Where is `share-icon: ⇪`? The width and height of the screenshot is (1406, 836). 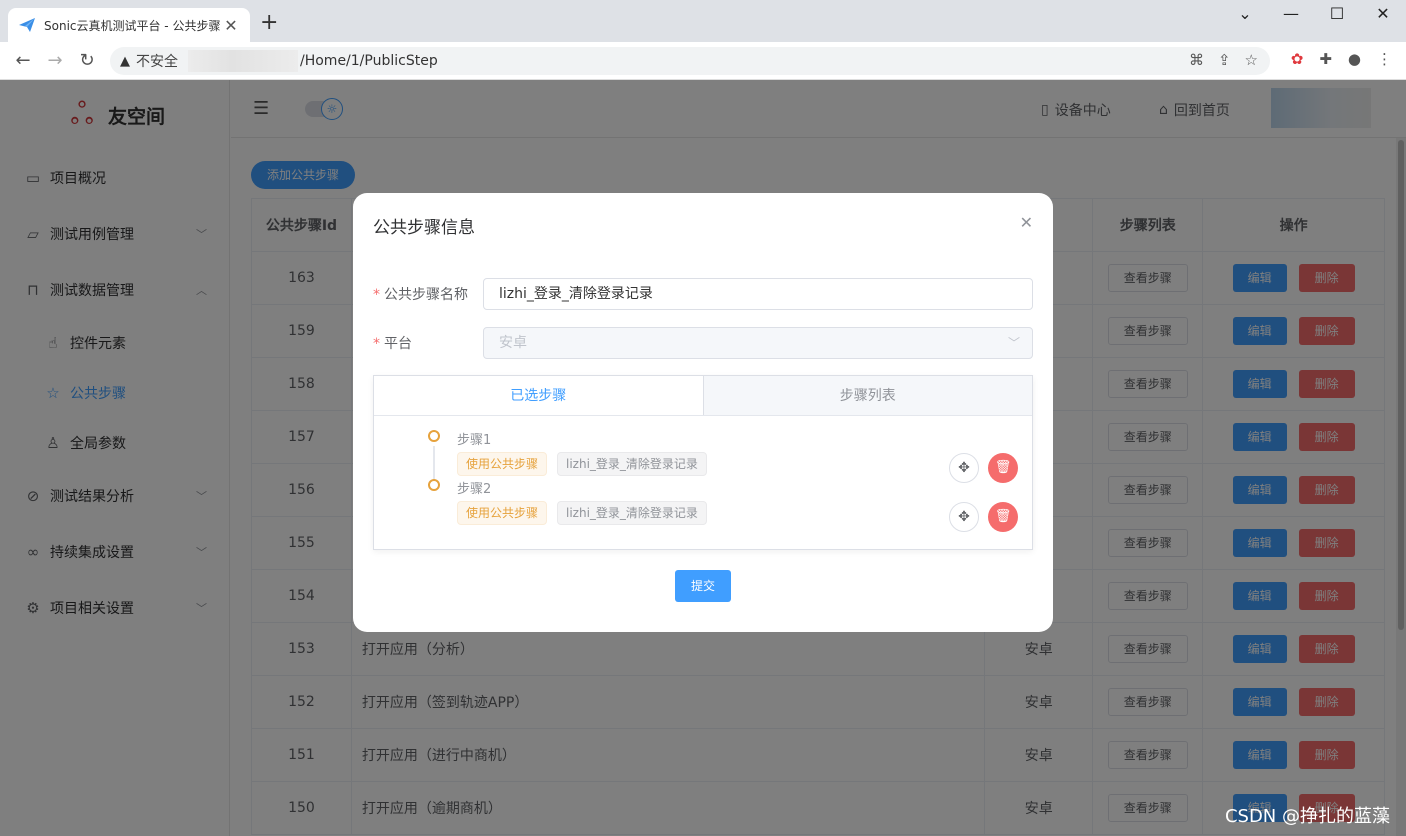 share-icon: ⇪ is located at coordinates (1224, 60).